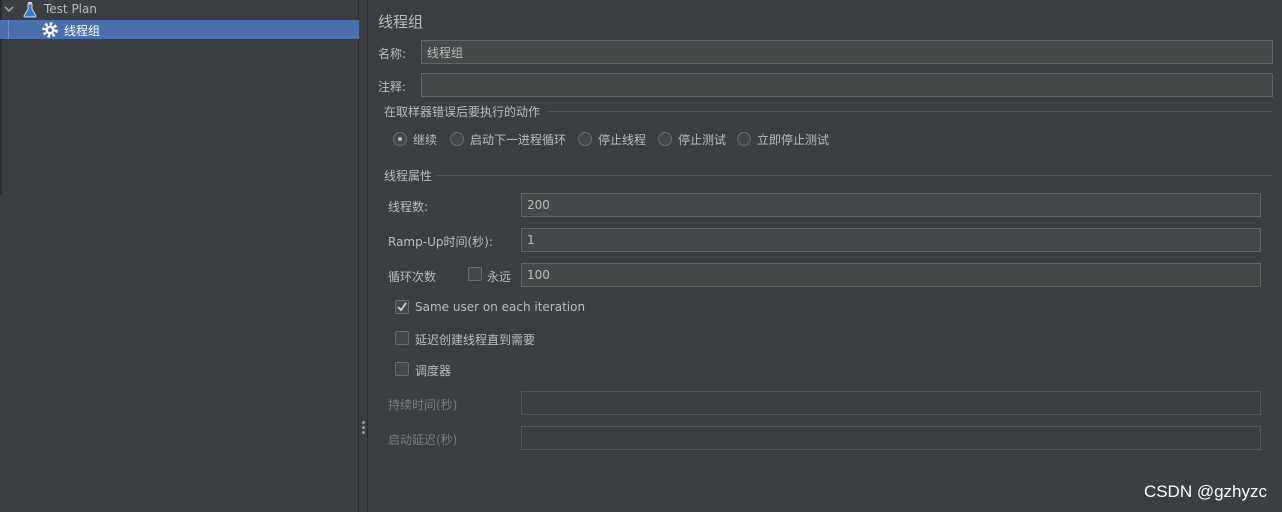 This screenshot has height=512, width=1282. What do you see at coordinates (408, 176) in the screenshot?
I see `thread-props-section-title: 线程属性` at bounding box center [408, 176].